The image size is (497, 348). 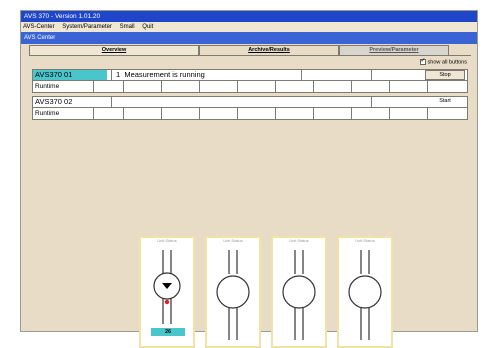 I want to click on menu-quit: Quit, so click(x=147, y=27).